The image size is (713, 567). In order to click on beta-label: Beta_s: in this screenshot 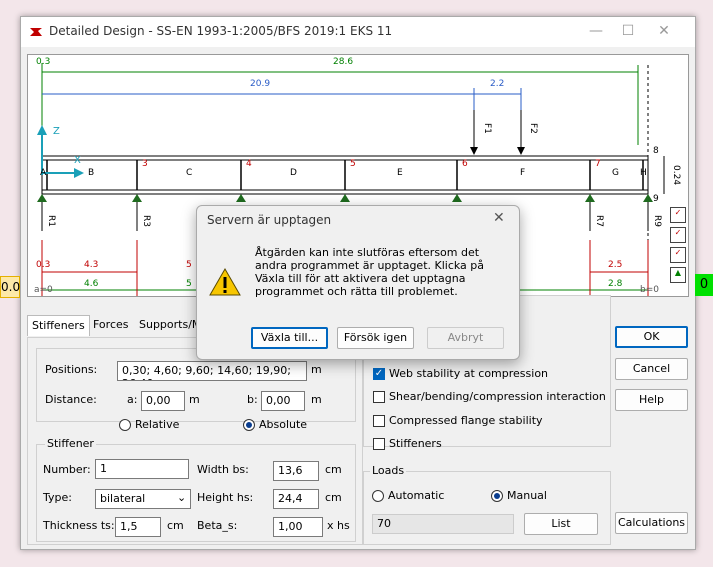, I will do `click(217, 525)`.